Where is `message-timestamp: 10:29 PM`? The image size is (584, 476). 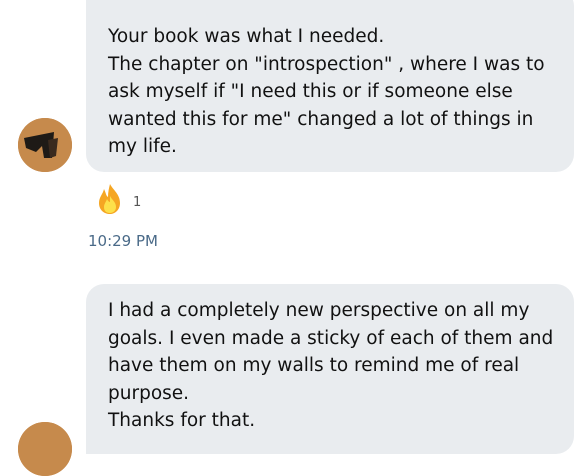 message-timestamp: 10:29 PM is located at coordinates (123, 241).